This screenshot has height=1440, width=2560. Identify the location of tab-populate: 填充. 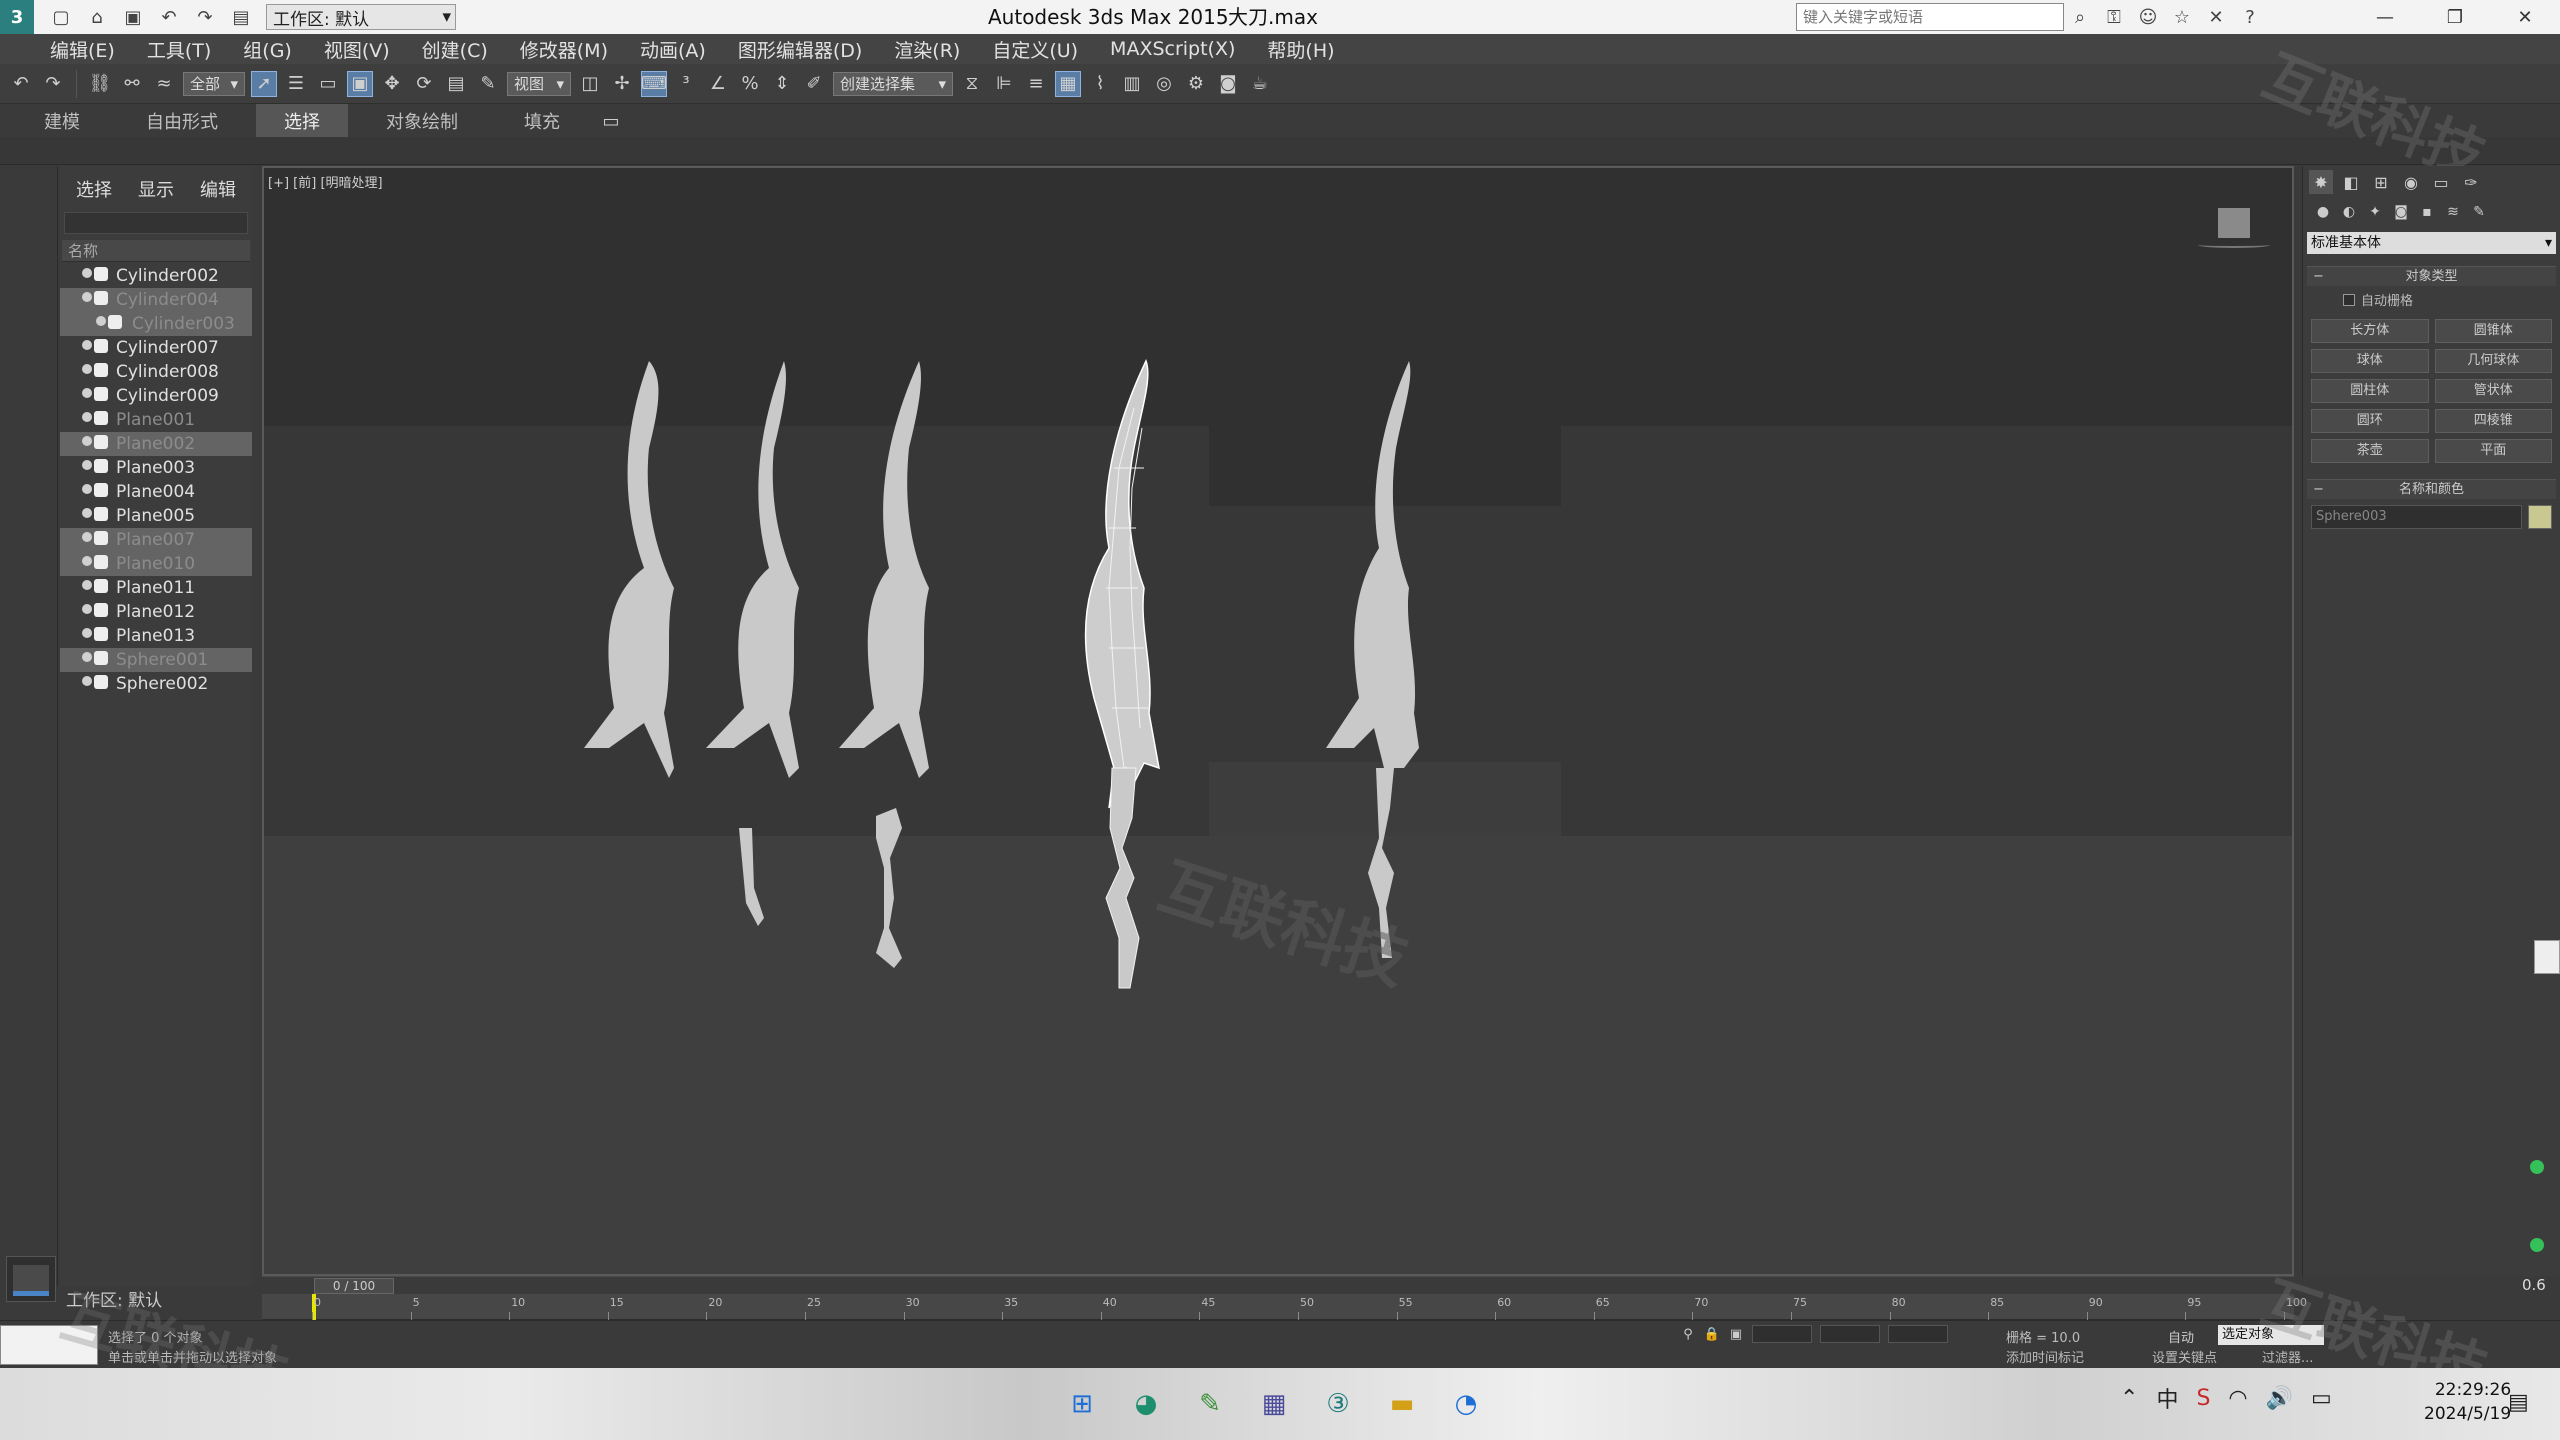
(542, 121).